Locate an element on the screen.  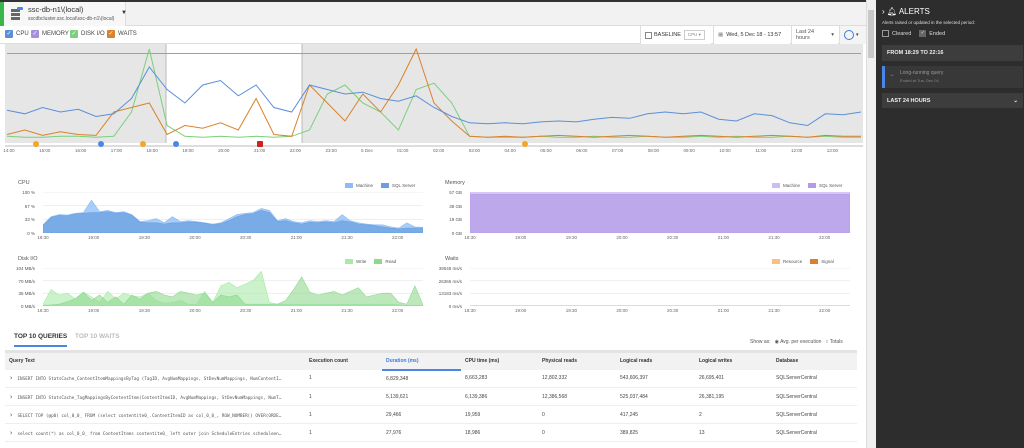
legend-label: Resource is located at coordinates (793, 261).